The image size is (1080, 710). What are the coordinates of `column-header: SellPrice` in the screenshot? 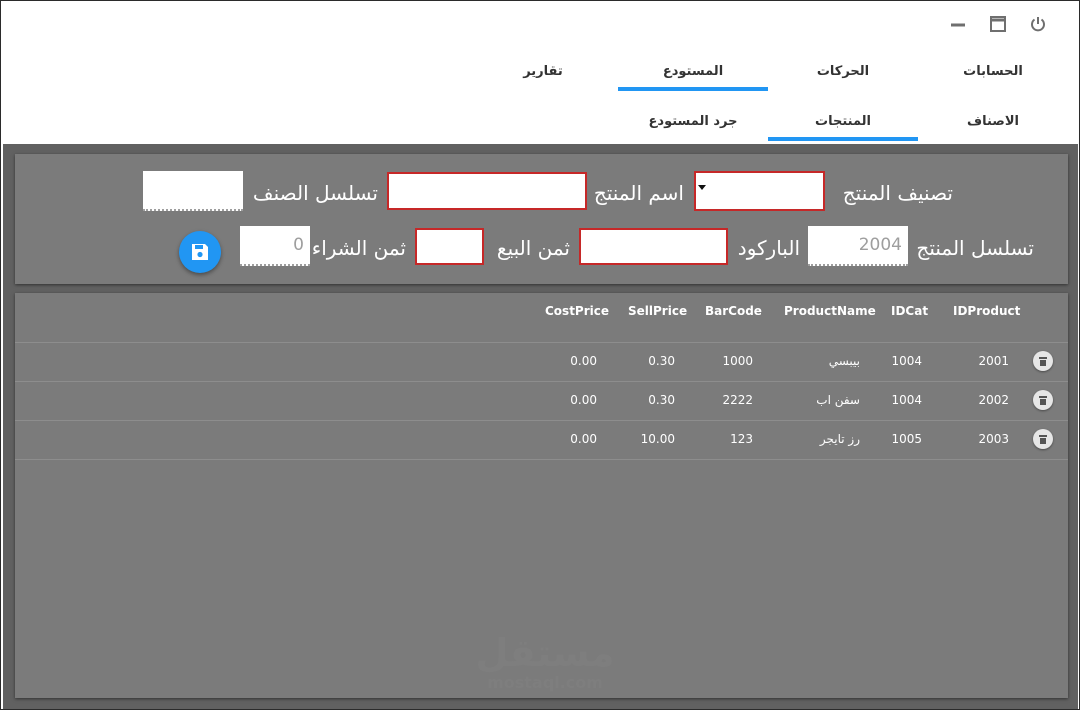 It's located at (657, 311).